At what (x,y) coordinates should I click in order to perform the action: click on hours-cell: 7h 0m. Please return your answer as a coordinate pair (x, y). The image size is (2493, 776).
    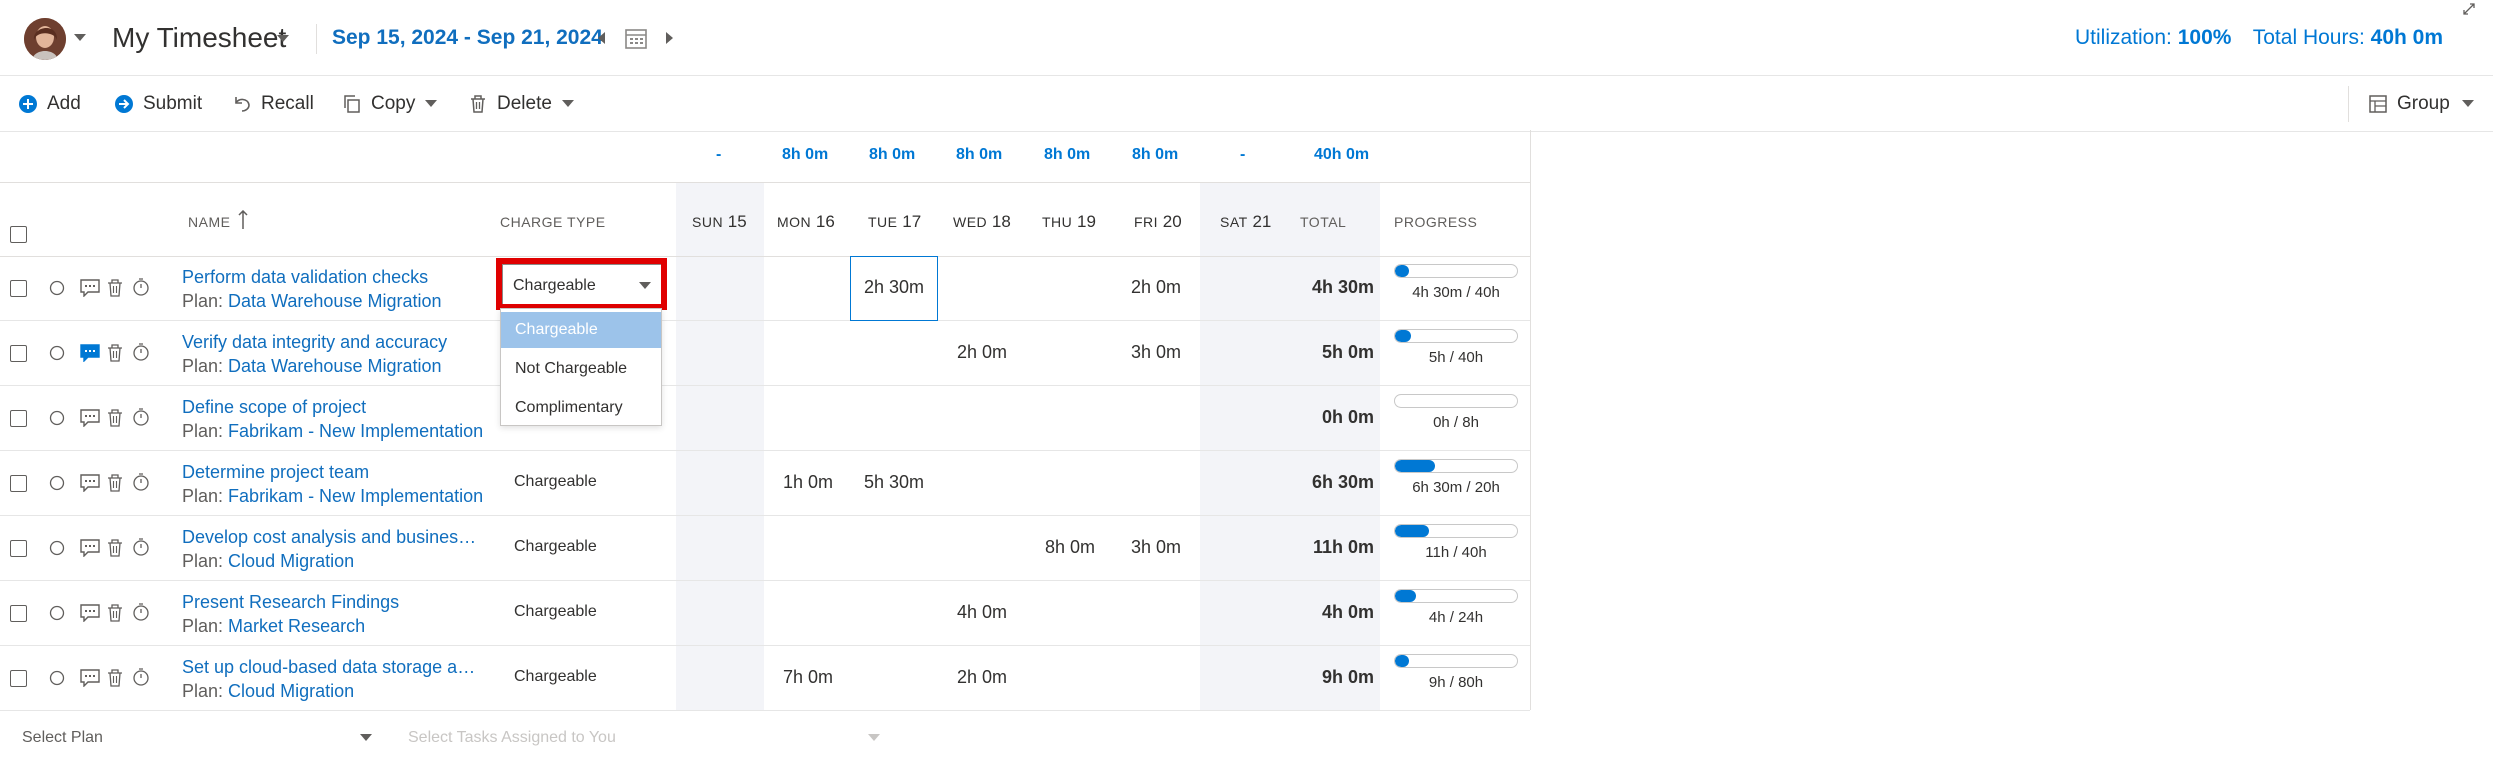
    Looking at the image, I should click on (808, 677).